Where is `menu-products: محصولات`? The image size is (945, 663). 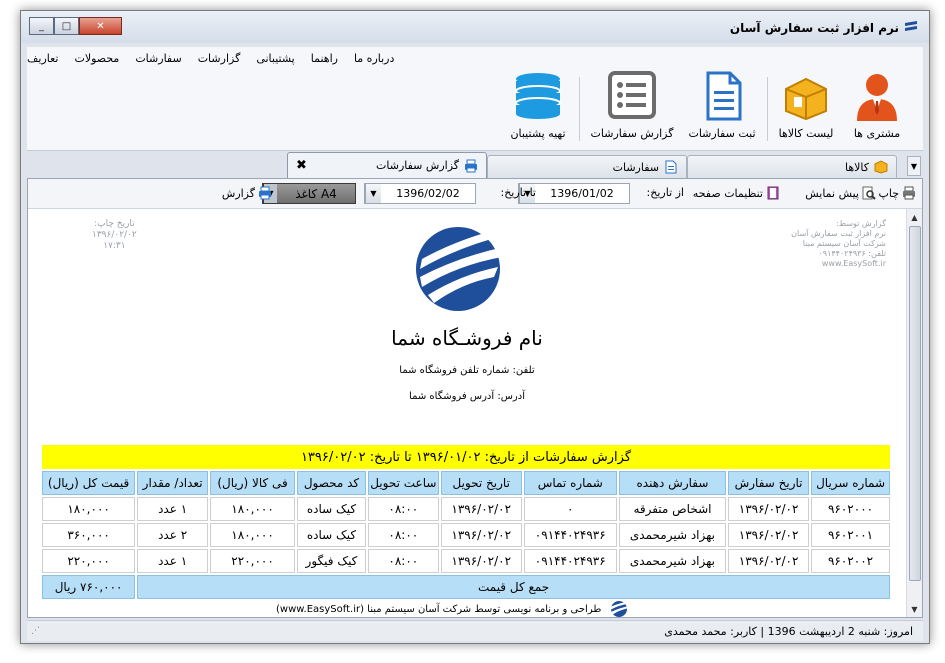 menu-products: محصولات is located at coordinates (96, 58).